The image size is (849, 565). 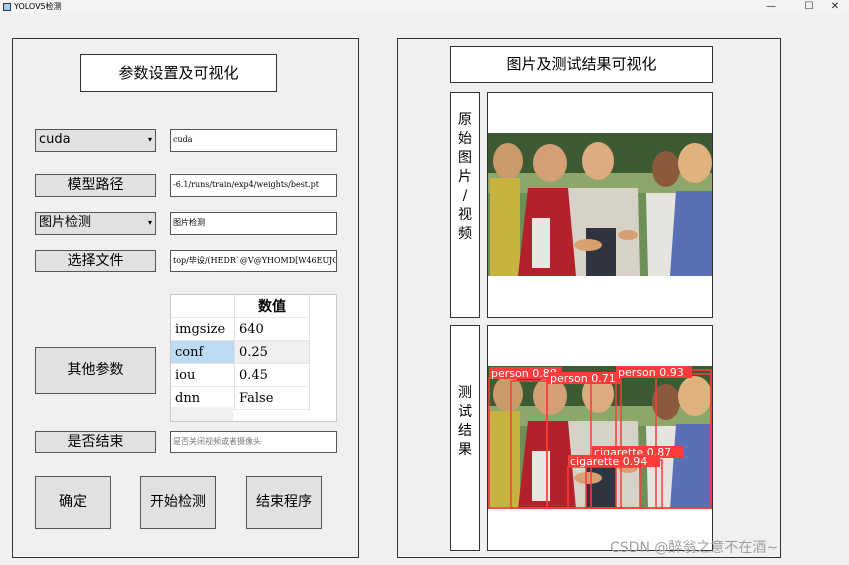 I want to click on param-value: 640, so click(x=272, y=329).